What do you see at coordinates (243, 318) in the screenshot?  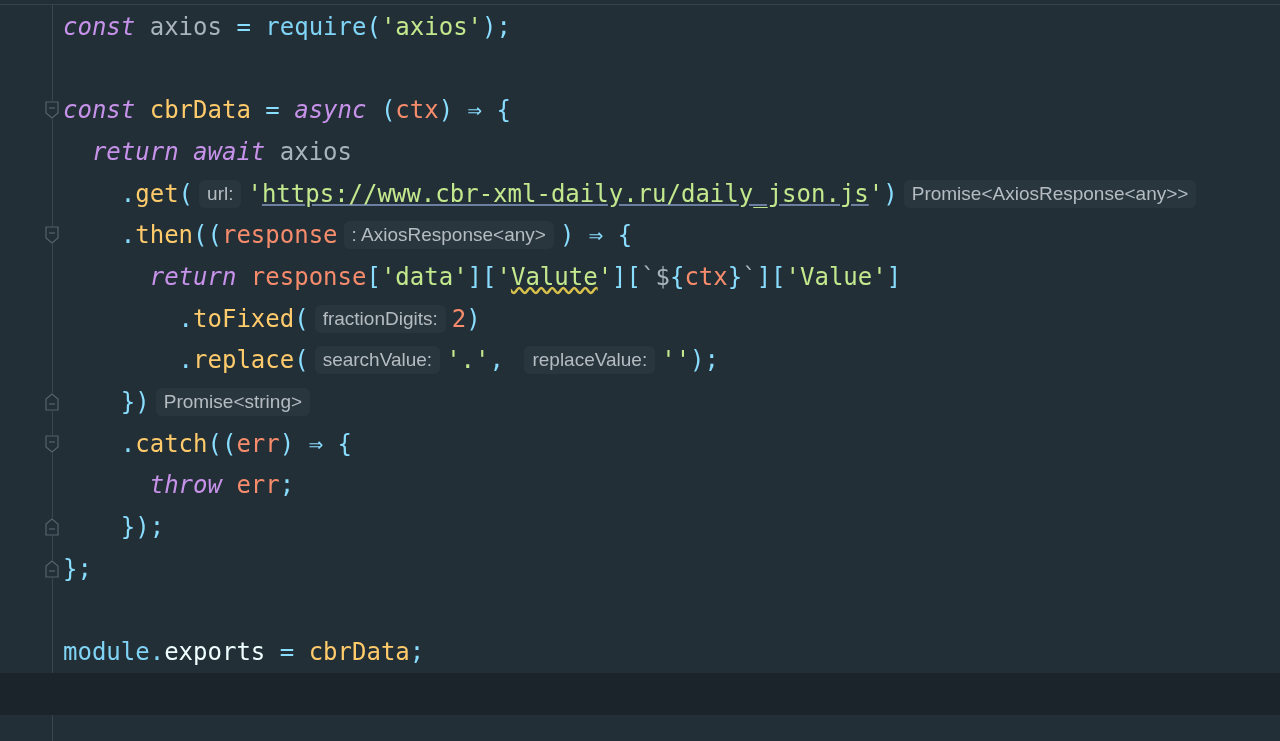 I see `code-text: .toFixed(` at bounding box center [243, 318].